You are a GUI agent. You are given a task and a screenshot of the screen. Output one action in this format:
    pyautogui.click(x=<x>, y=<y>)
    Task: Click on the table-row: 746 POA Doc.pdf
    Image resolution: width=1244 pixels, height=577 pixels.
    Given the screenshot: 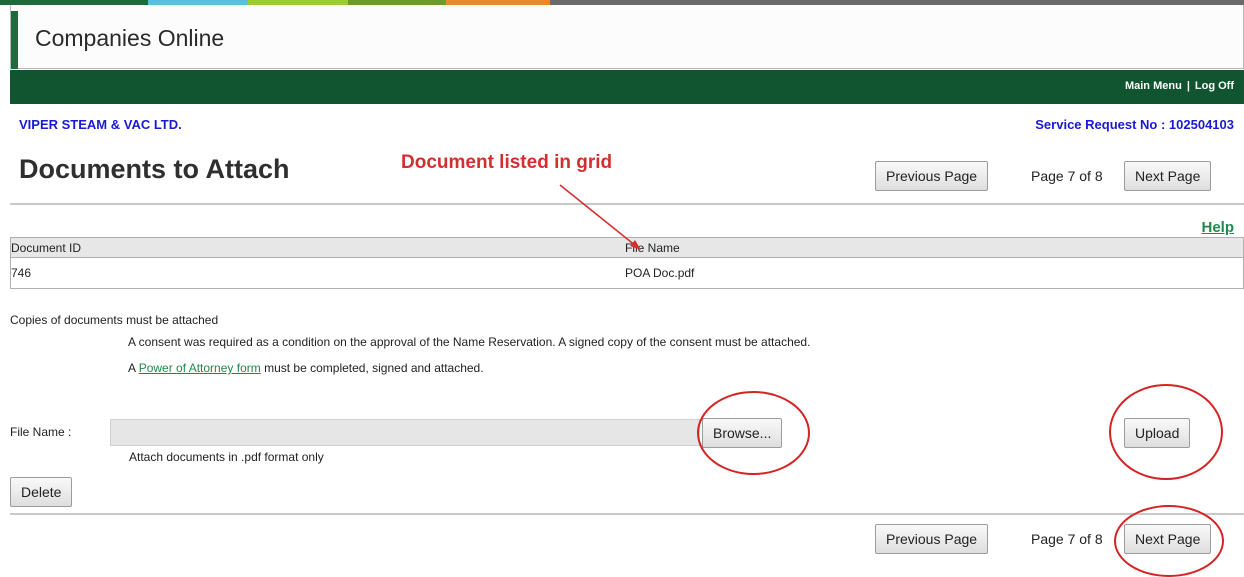 What is the action you would take?
    pyautogui.click(x=627, y=273)
    